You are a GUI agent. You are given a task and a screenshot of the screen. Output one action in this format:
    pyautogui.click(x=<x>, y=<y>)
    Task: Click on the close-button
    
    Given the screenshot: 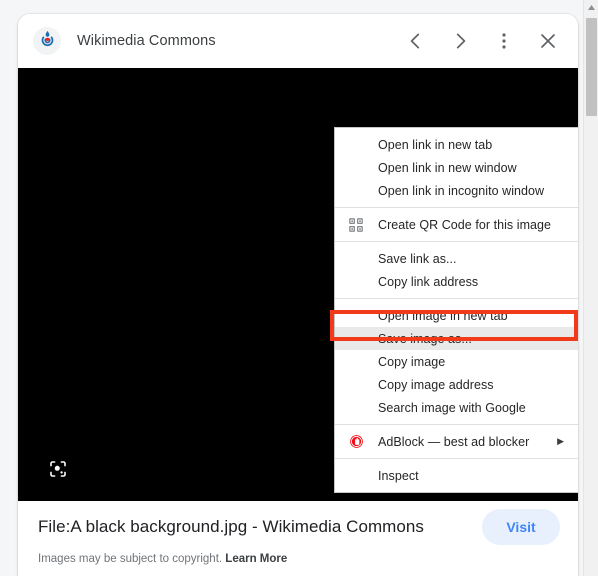 What is the action you would take?
    pyautogui.click(x=548, y=41)
    